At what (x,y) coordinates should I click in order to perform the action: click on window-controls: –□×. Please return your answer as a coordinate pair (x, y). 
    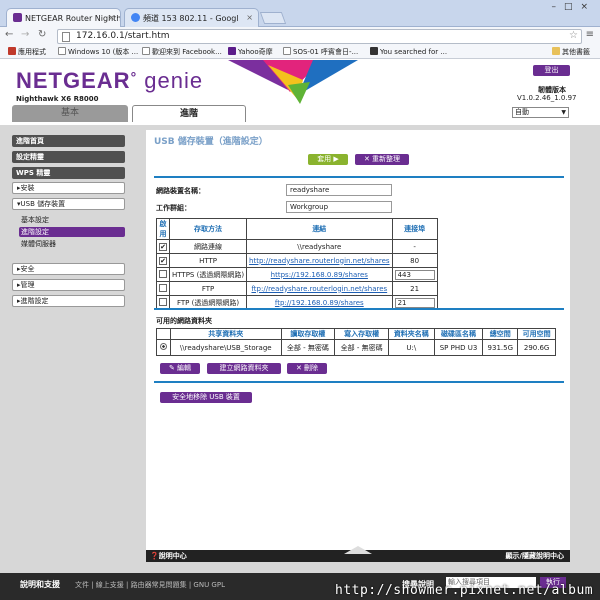
    Looking at the image, I should click on (573, 7).